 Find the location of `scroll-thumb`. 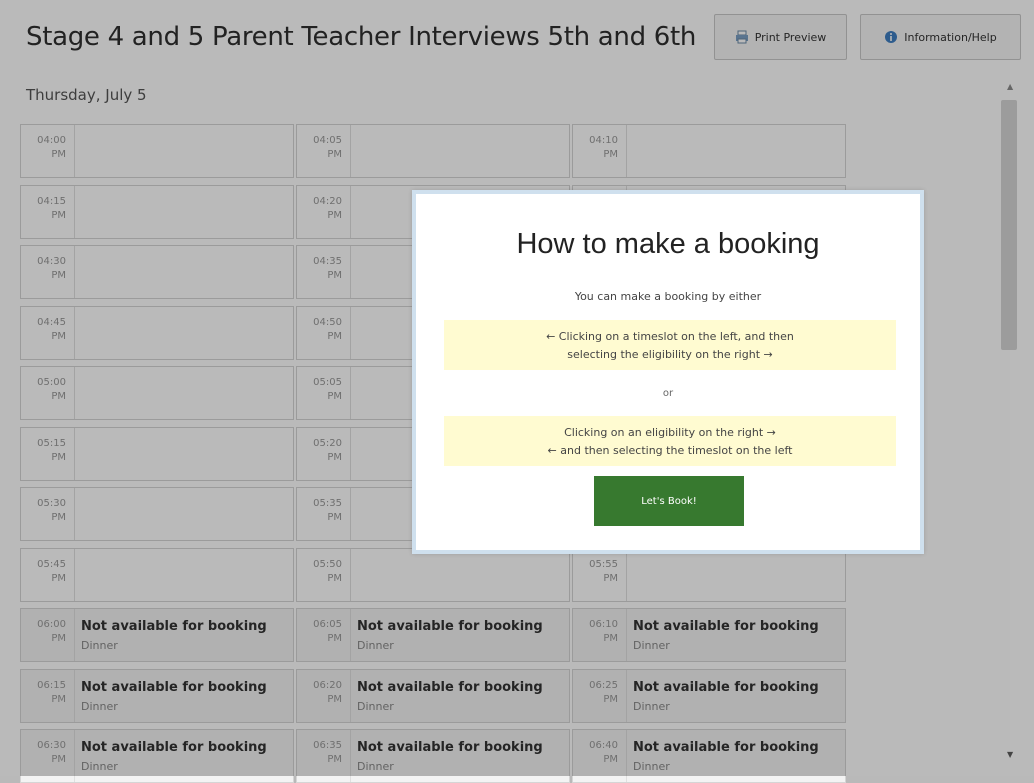

scroll-thumb is located at coordinates (1009, 225).